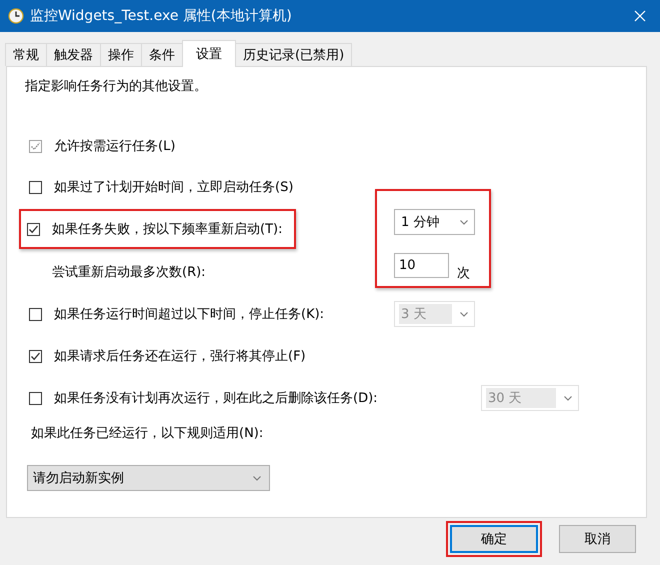 Image resolution: width=660 pixels, height=565 pixels. Describe the element at coordinates (26, 54) in the screenshot. I see `tab: 常规` at that location.